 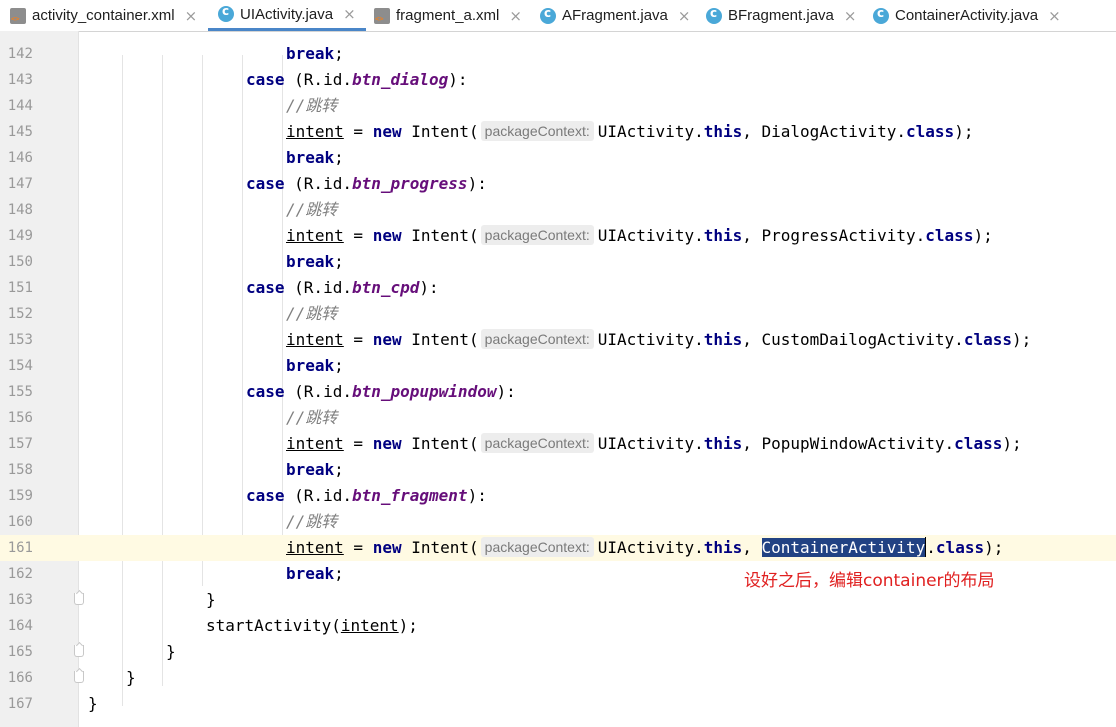 I want to click on line-number: 155, so click(x=20, y=392).